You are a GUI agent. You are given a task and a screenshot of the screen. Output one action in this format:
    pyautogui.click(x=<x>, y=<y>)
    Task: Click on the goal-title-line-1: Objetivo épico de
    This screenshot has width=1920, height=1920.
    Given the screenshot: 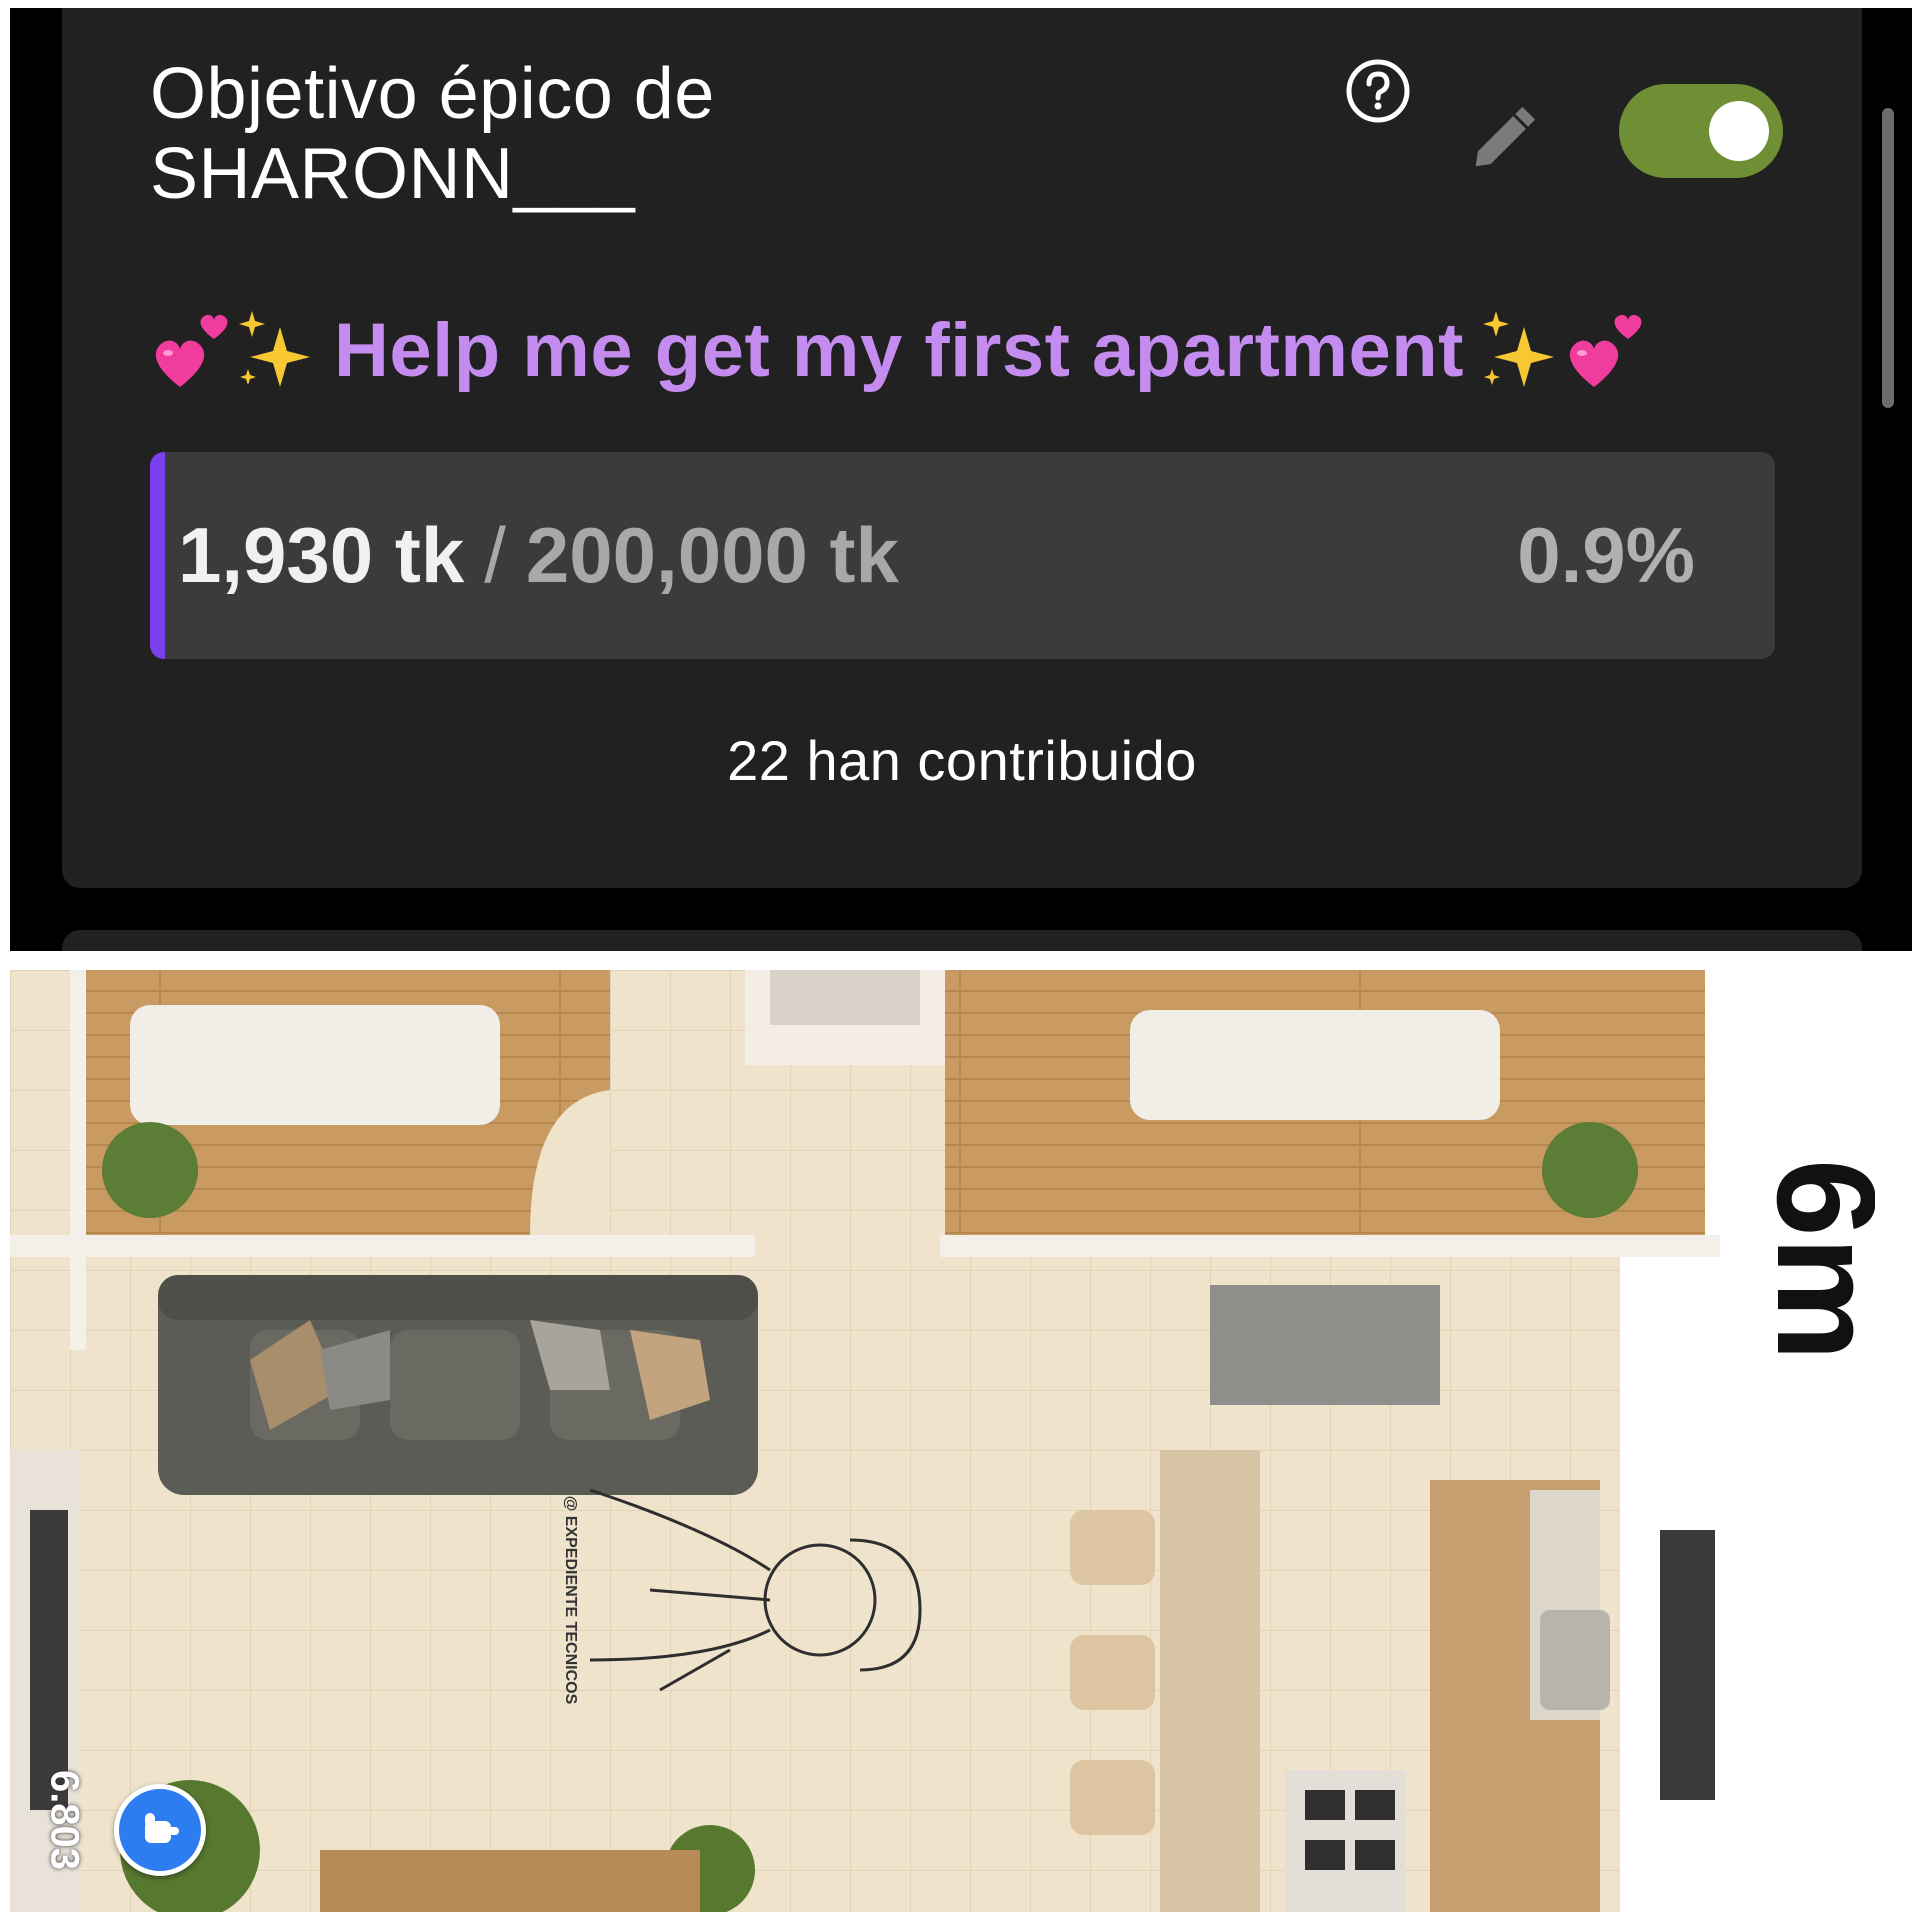 What is the action you would take?
    pyautogui.click(x=432, y=94)
    